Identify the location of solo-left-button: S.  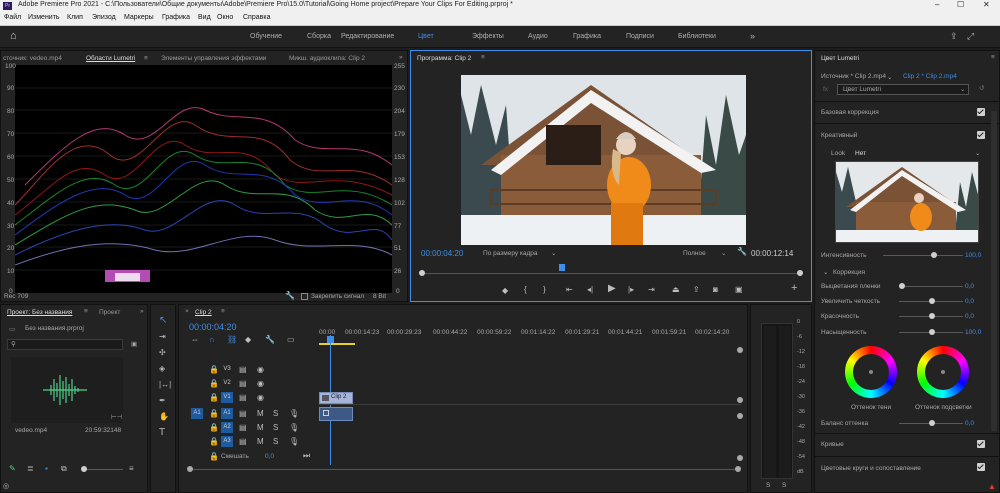
(768, 485).